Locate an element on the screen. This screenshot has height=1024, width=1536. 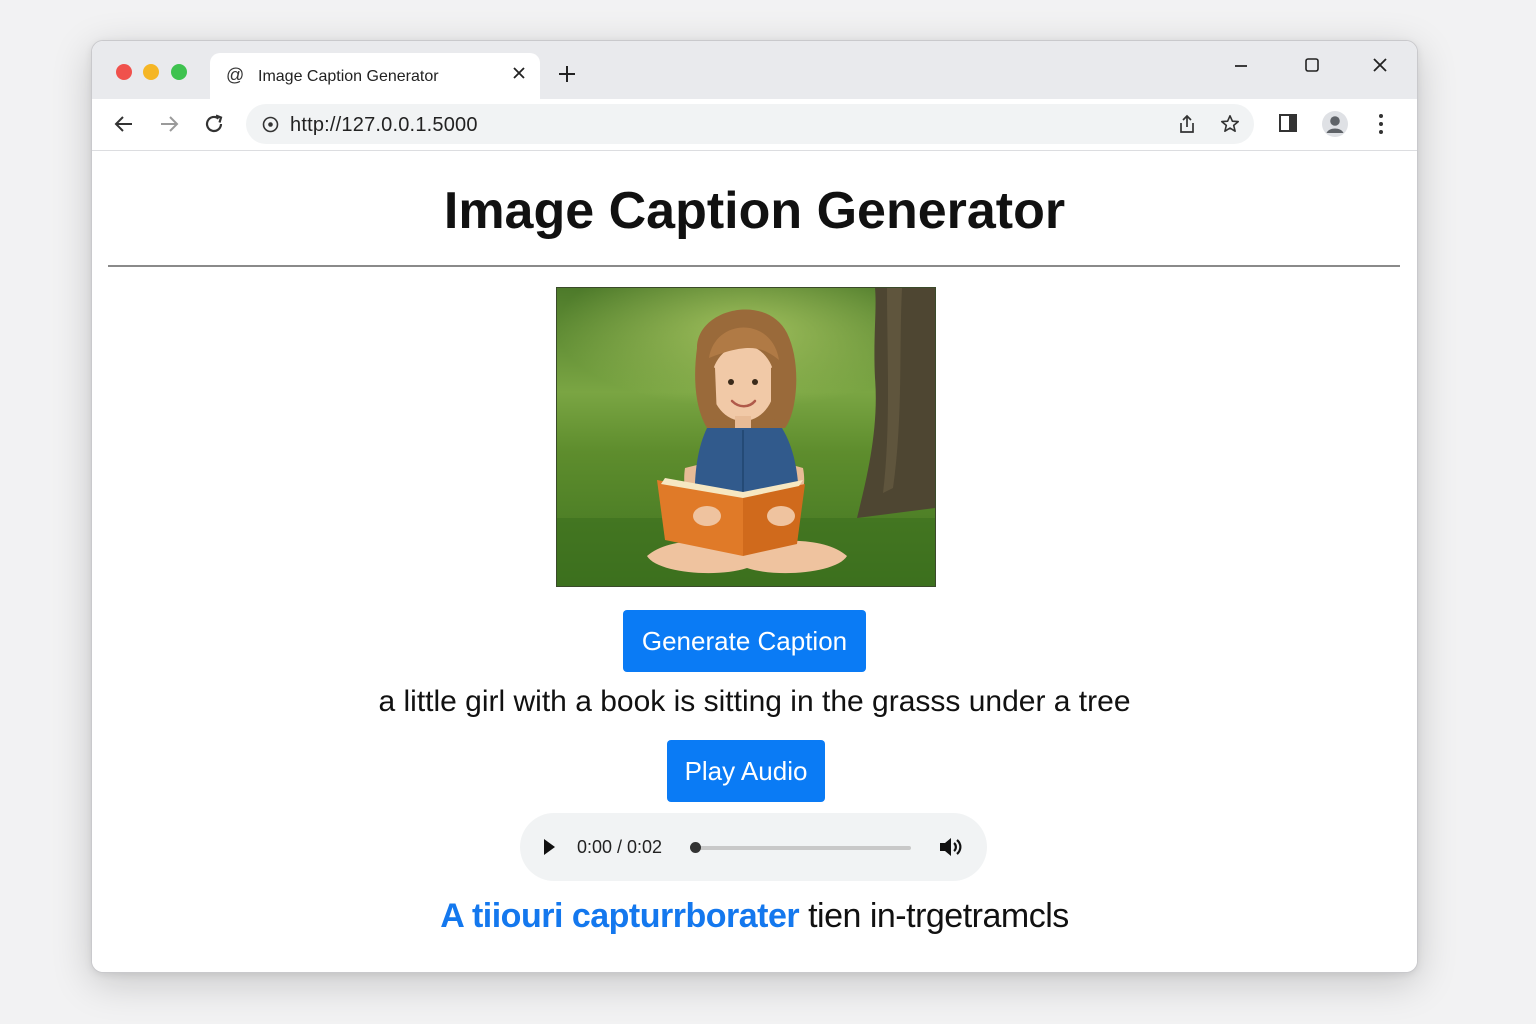
girl-reading-book-illustration is located at coordinates (746, 437).